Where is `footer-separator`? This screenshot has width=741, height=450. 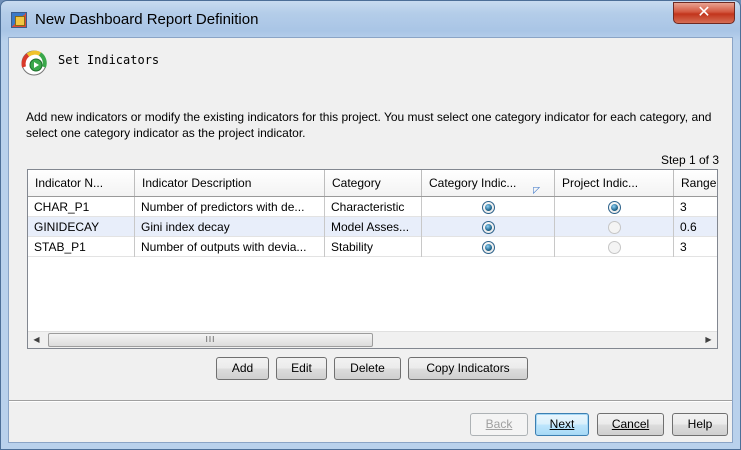 footer-separator is located at coordinates (370, 401).